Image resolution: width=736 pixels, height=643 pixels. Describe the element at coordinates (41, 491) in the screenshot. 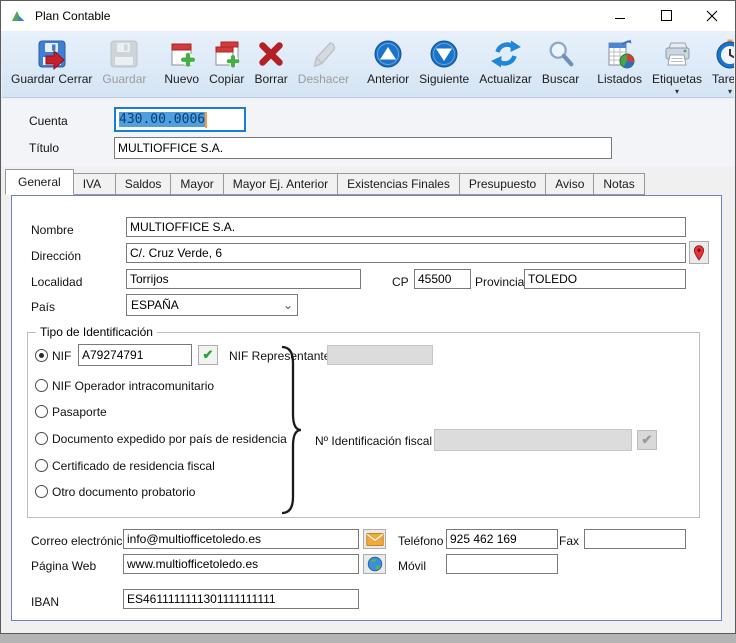

I see `radio-otro-documento` at that location.